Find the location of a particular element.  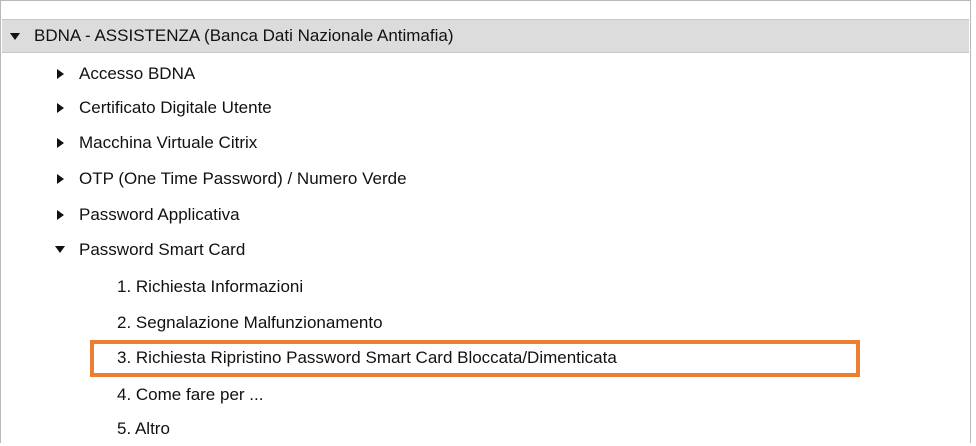

tree-item-label: Password Applicativa is located at coordinates (159, 214).